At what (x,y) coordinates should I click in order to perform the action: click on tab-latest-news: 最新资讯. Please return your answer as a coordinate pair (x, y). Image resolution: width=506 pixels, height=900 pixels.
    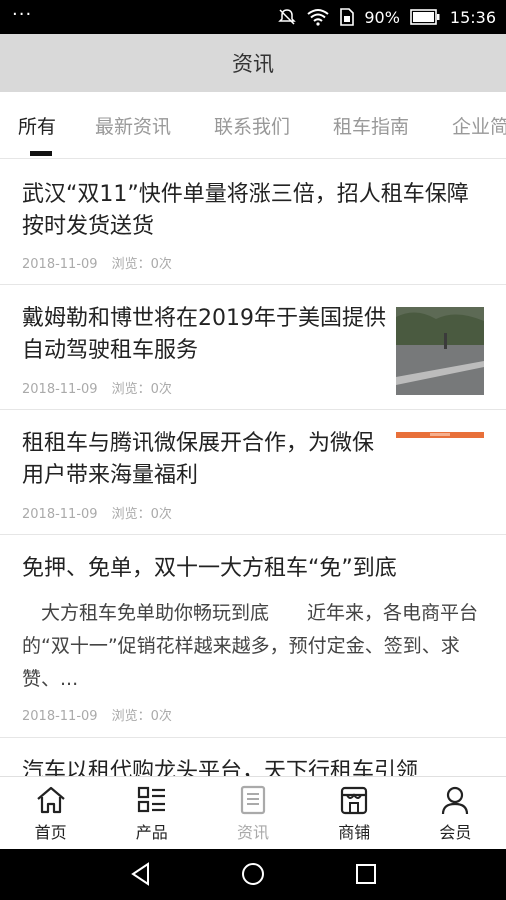
    Looking at the image, I should click on (133, 125).